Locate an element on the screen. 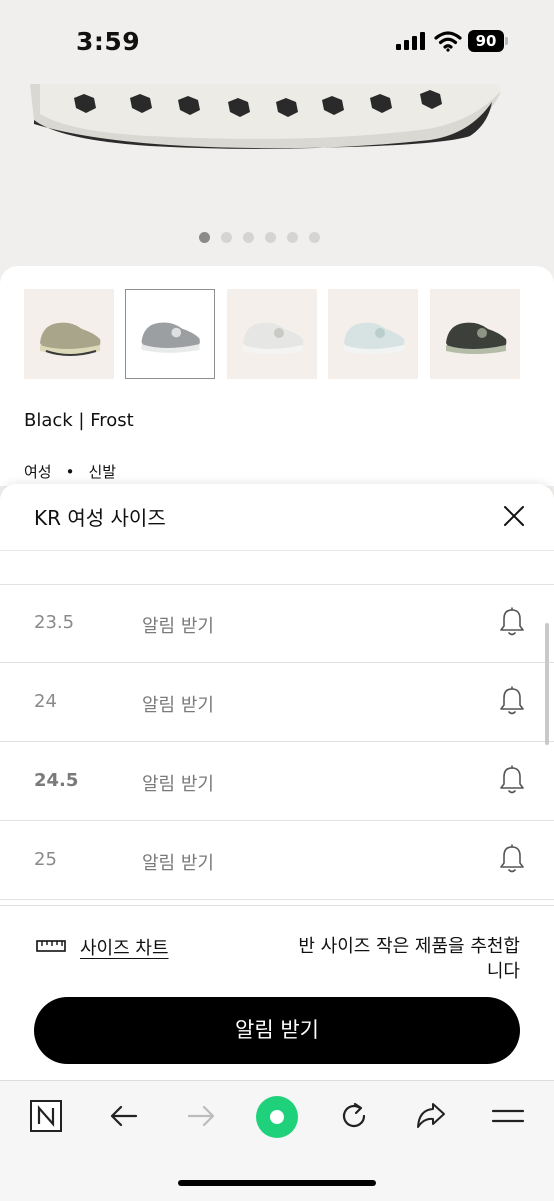 This screenshot has height=1201, width=554. size-list-footer-divider is located at coordinates (277, 905).